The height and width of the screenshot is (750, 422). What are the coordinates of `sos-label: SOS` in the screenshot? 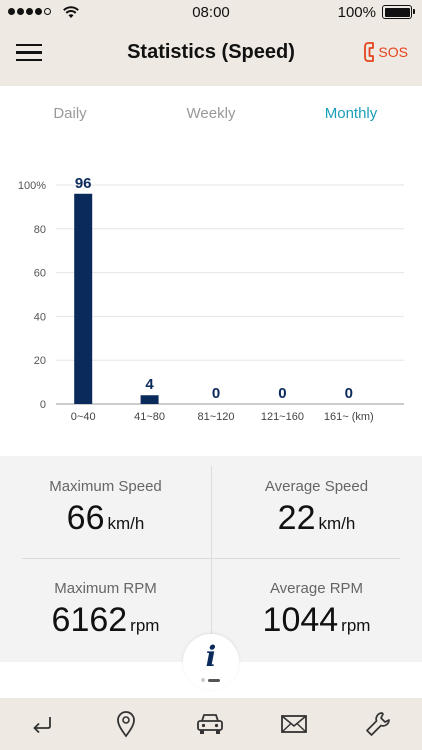 It's located at (393, 52).